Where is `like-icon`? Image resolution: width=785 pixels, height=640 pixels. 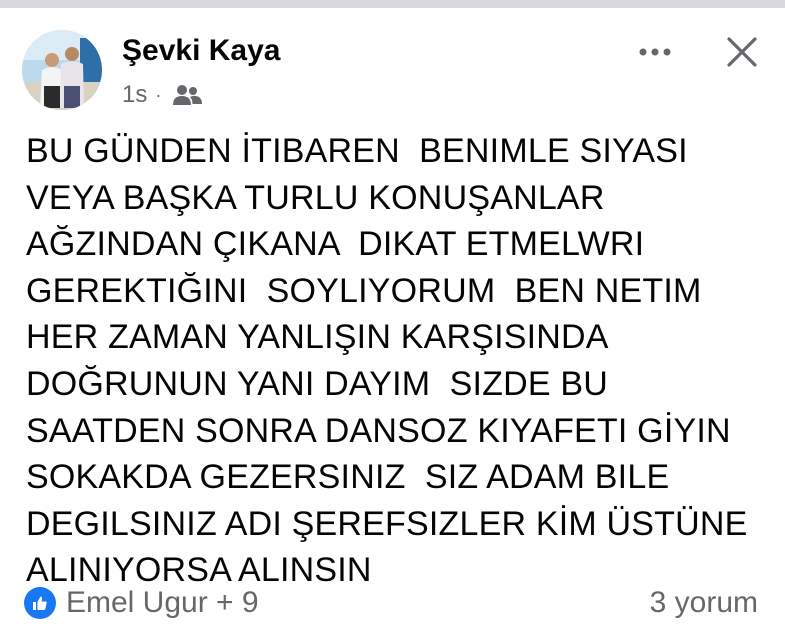 like-icon is located at coordinates (40, 603).